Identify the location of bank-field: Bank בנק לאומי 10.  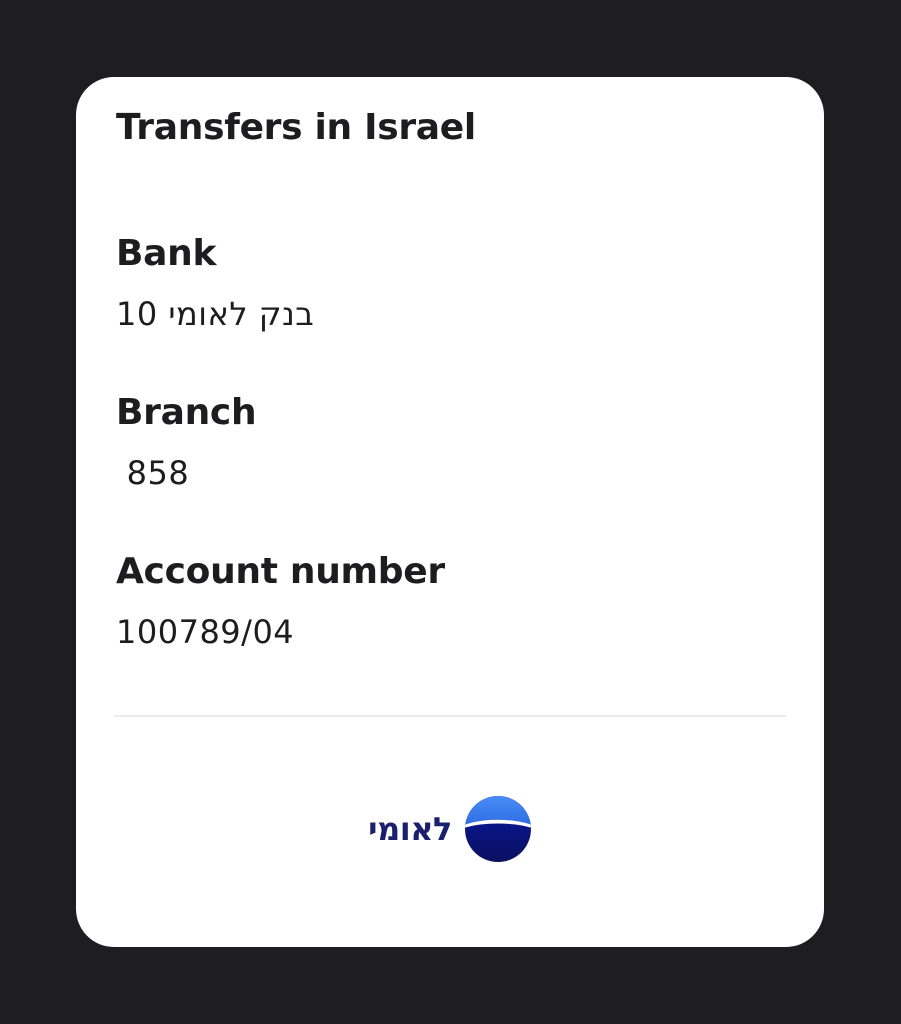
(215, 283).